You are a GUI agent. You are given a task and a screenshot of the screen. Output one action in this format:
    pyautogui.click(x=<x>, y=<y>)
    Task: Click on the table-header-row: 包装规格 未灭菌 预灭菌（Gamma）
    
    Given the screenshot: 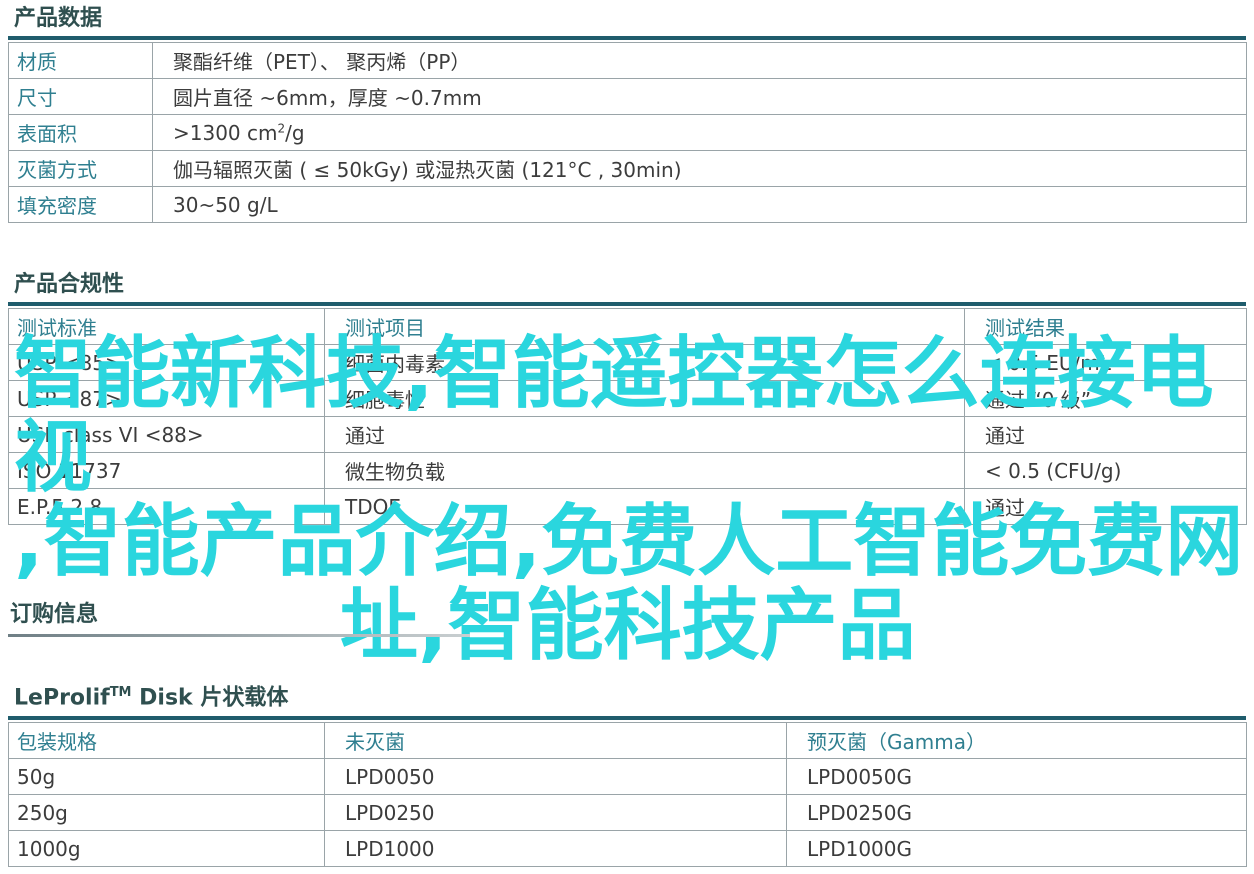 What is the action you would take?
    pyautogui.click(x=627, y=740)
    